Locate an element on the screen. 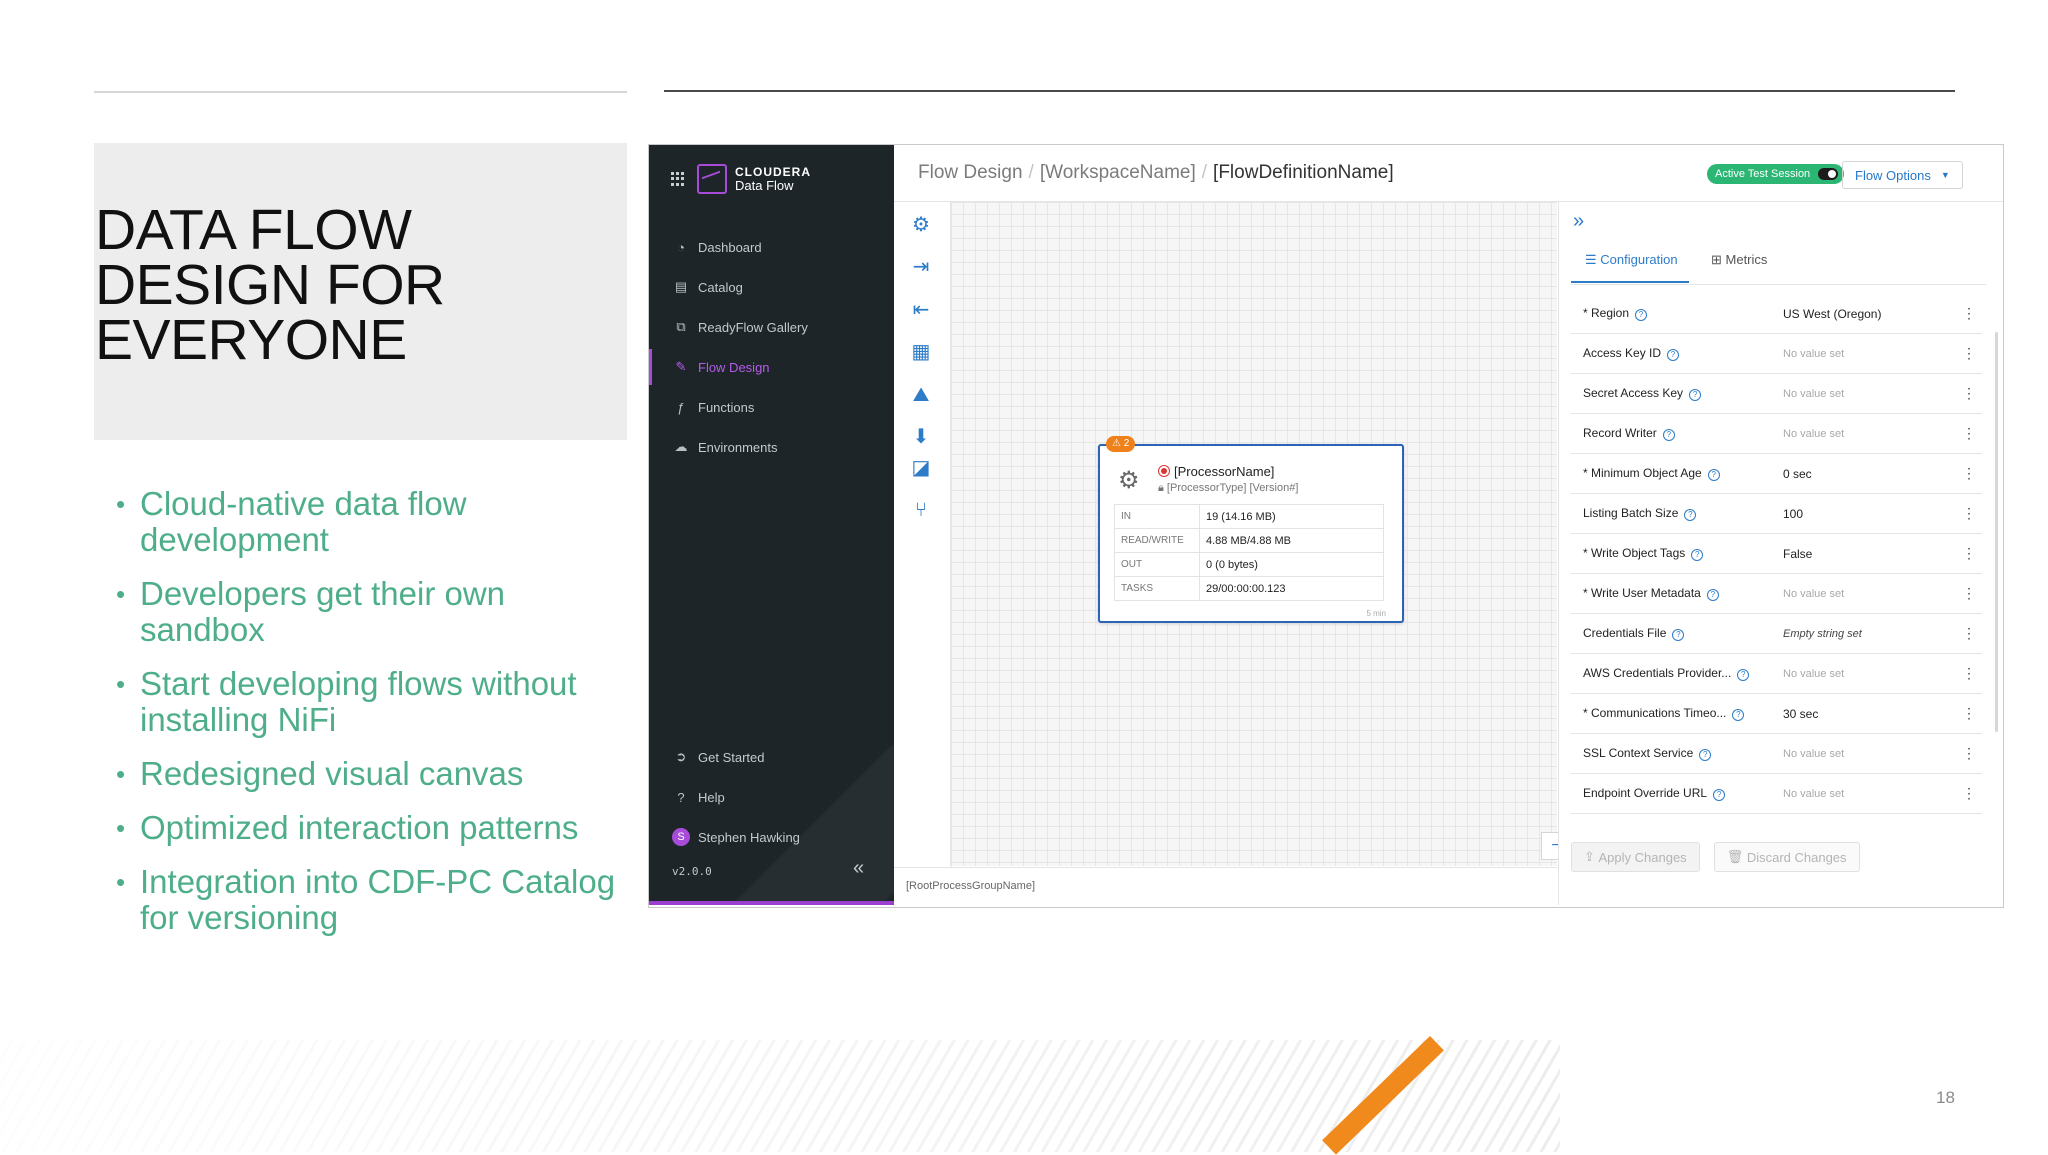 This screenshot has width=2048, height=1155. output-port-tool-icon: ⇤ is located at coordinates (921, 310).